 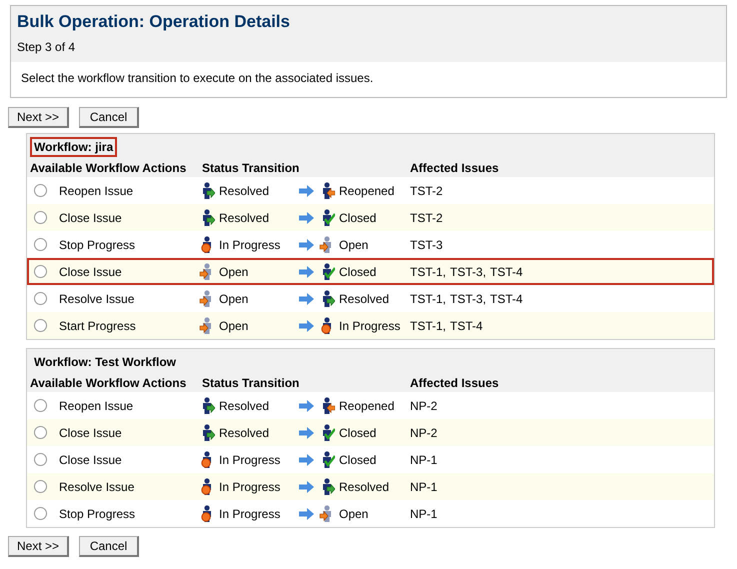 What do you see at coordinates (97, 325) in the screenshot?
I see `action-label: Start Progress` at bounding box center [97, 325].